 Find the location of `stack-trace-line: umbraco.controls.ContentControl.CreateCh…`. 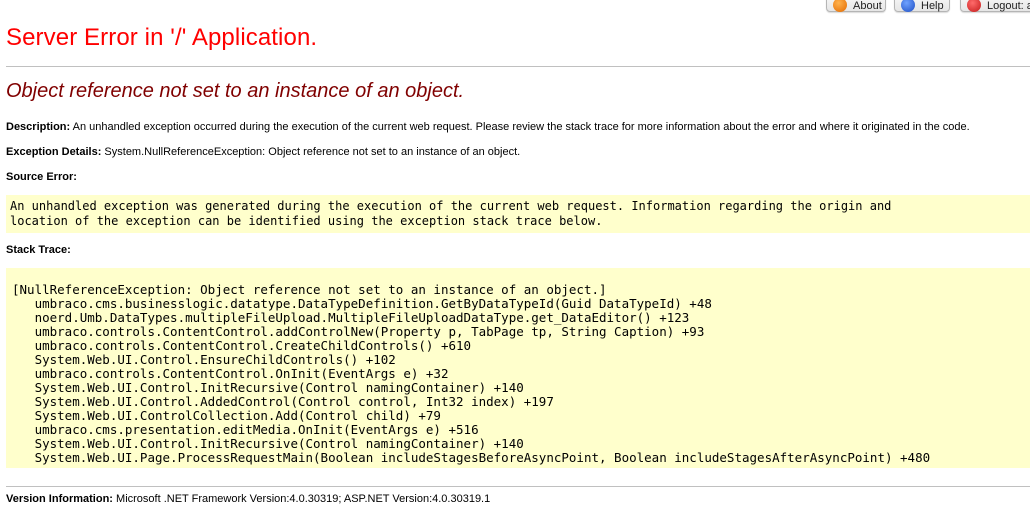

stack-trace-line: umbraco.controls.ContentControl.CreateCh… is located at coordinates (242, 346).